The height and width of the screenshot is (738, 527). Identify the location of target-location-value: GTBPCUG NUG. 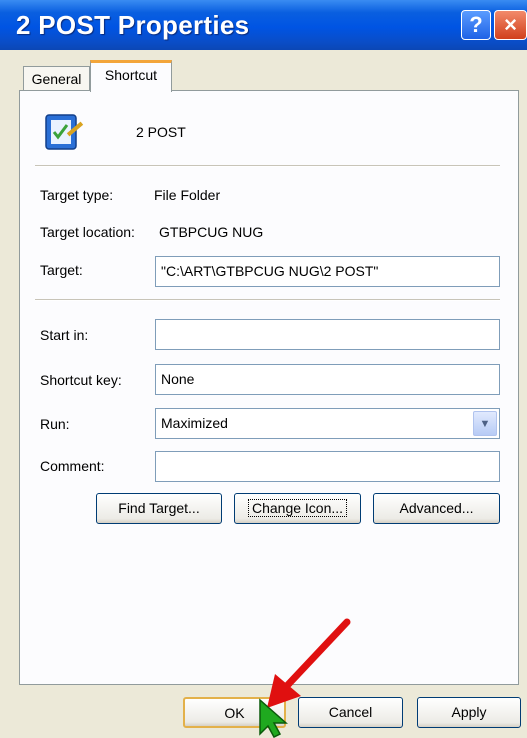
(211, 232).